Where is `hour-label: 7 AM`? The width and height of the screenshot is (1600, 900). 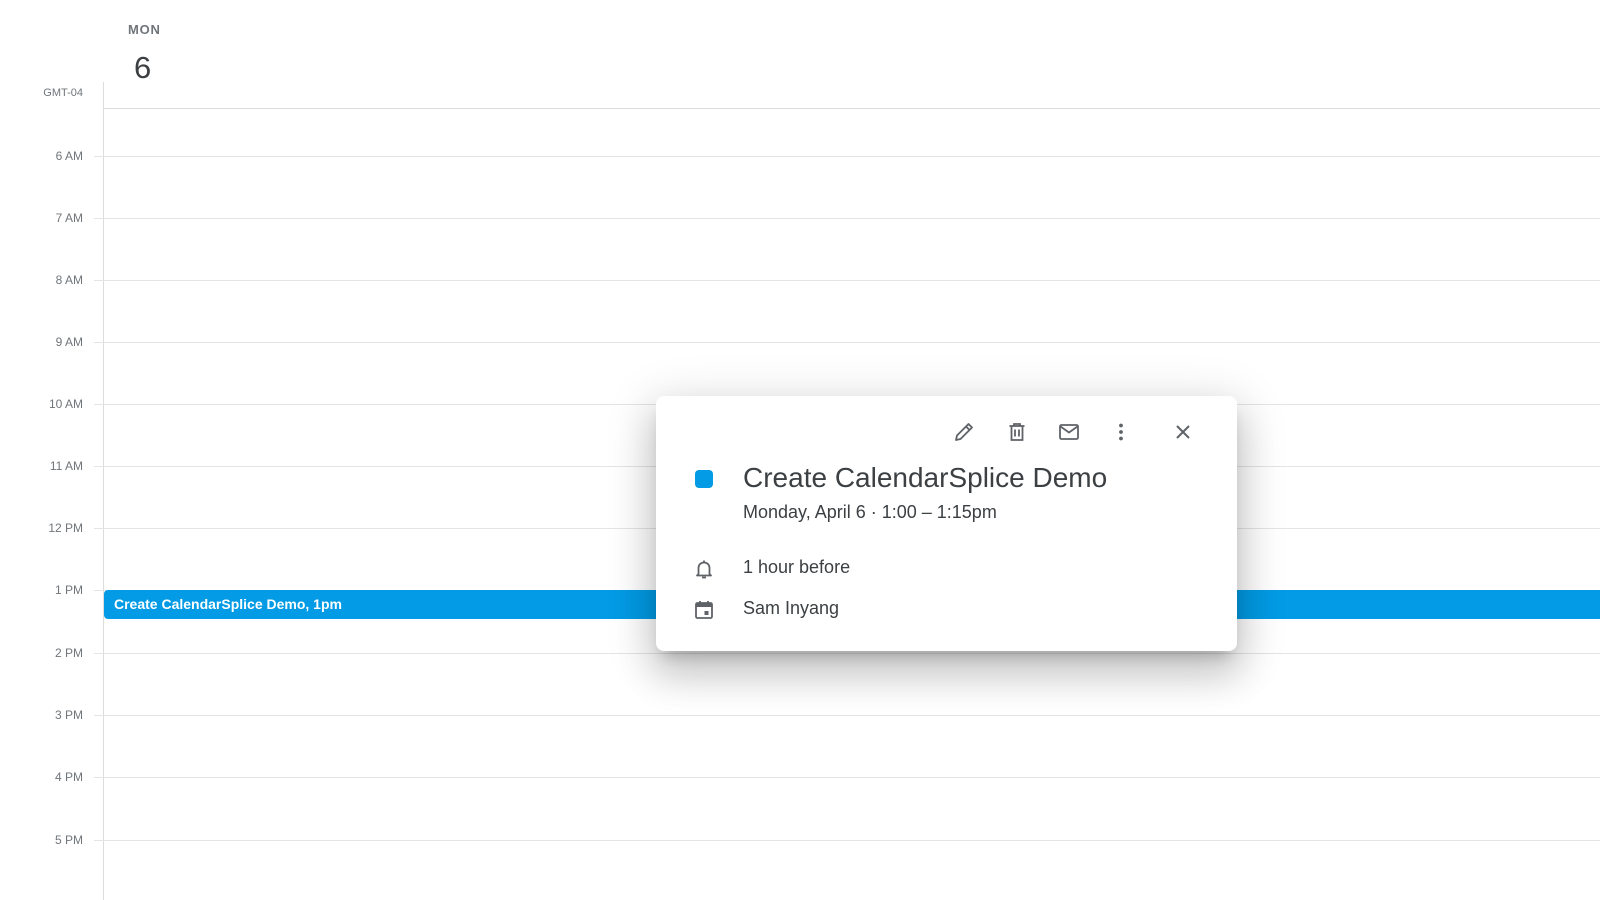
hour-label: 7 AM is located at coordinates (69, 218).